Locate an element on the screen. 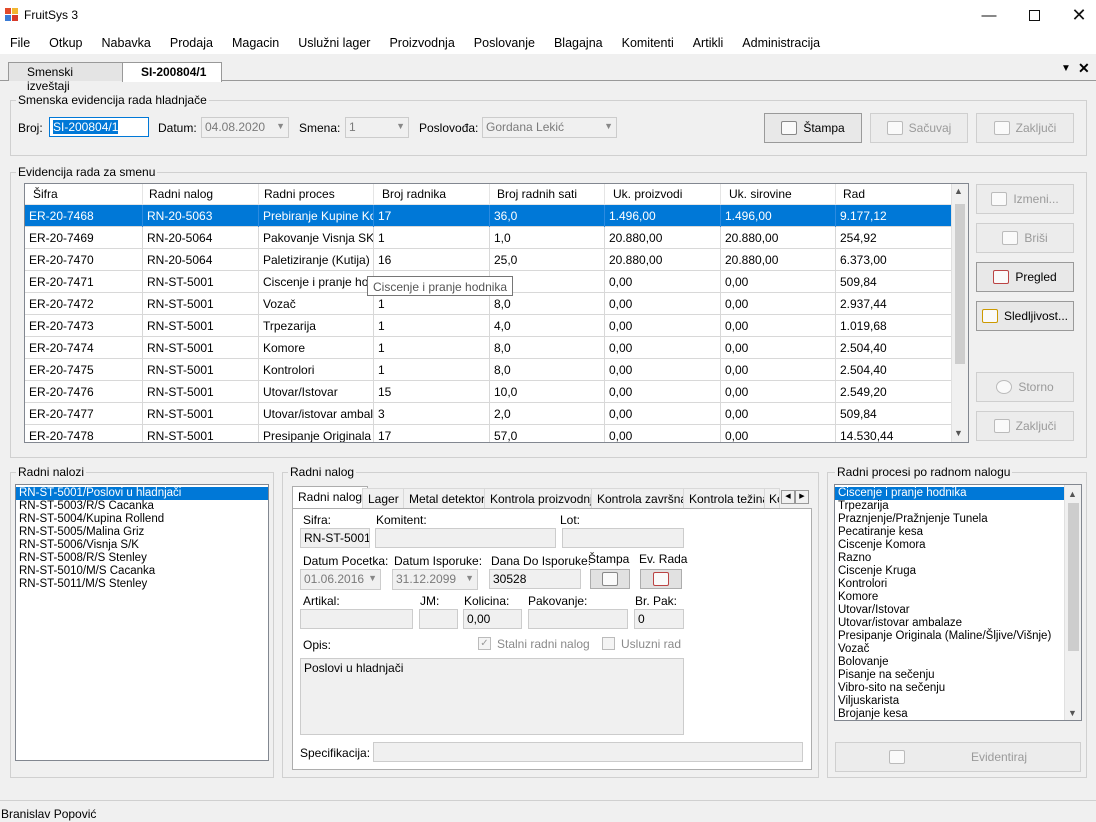  stampa-nalog-button is located at coordinates (610, 579).